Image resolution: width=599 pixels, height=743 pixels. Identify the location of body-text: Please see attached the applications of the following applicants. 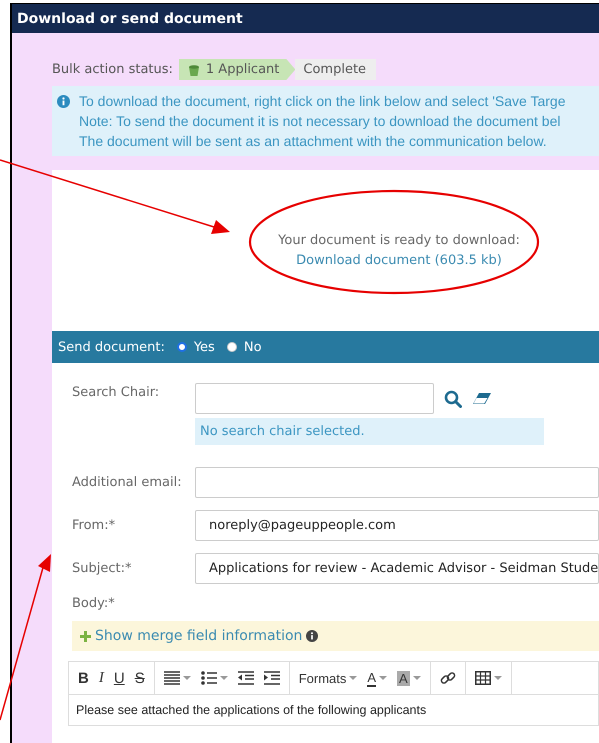
(251, 710).